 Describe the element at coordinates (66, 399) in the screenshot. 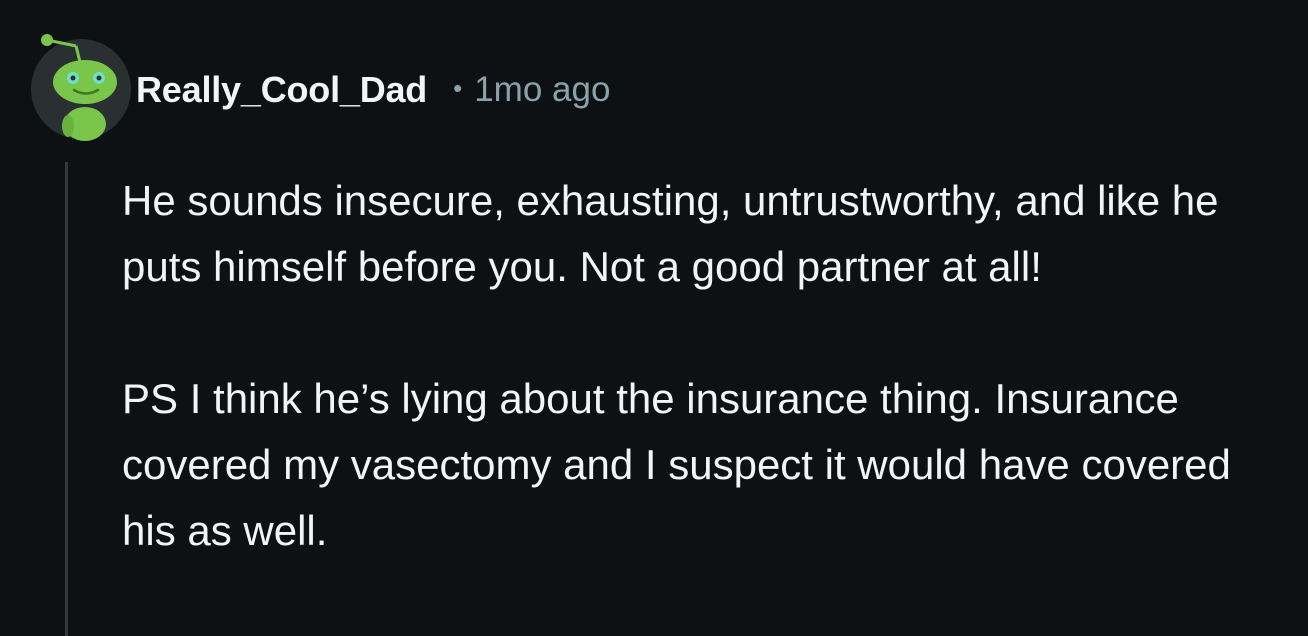

I see `thread-line` at that location.